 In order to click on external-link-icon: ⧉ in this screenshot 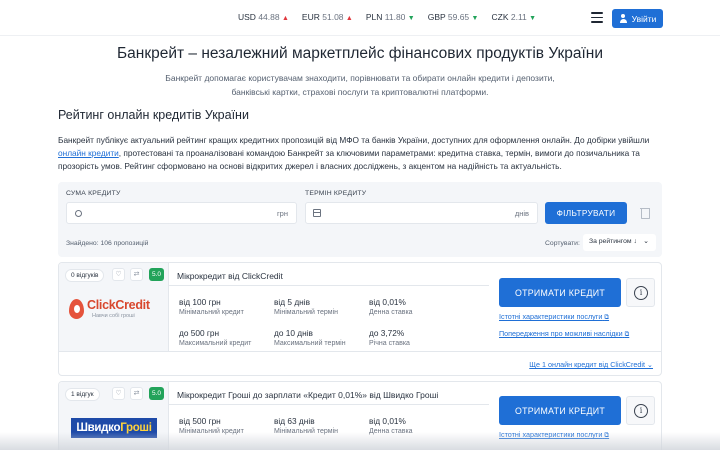, I will do `click(607, 317)`.